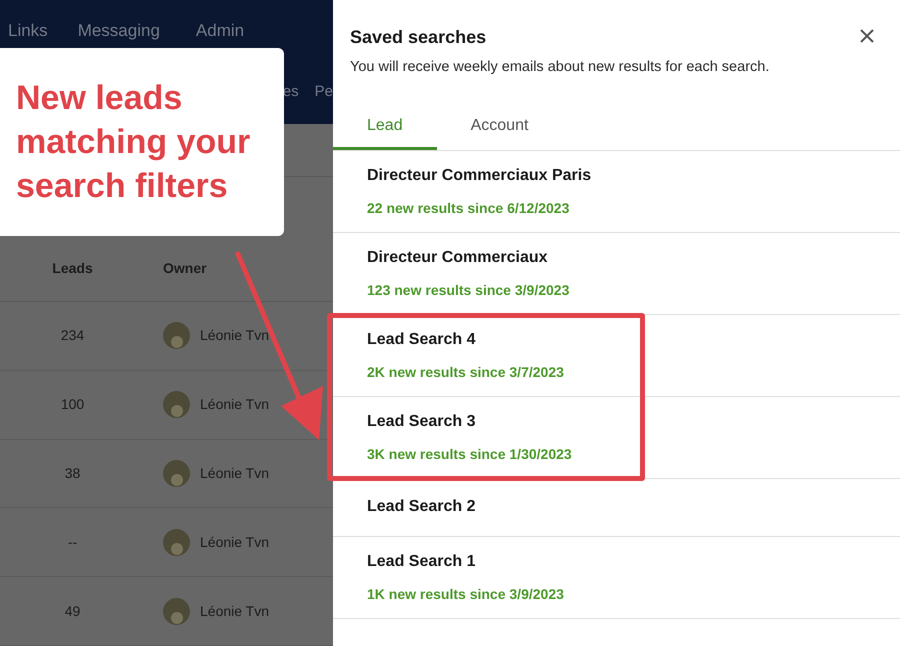 The width and height of the screenshot is (900, 646). What do you see at coordinates (185, 268) in the screenshot?
I see `column-header: Owner` at bounding box center [185, 268].